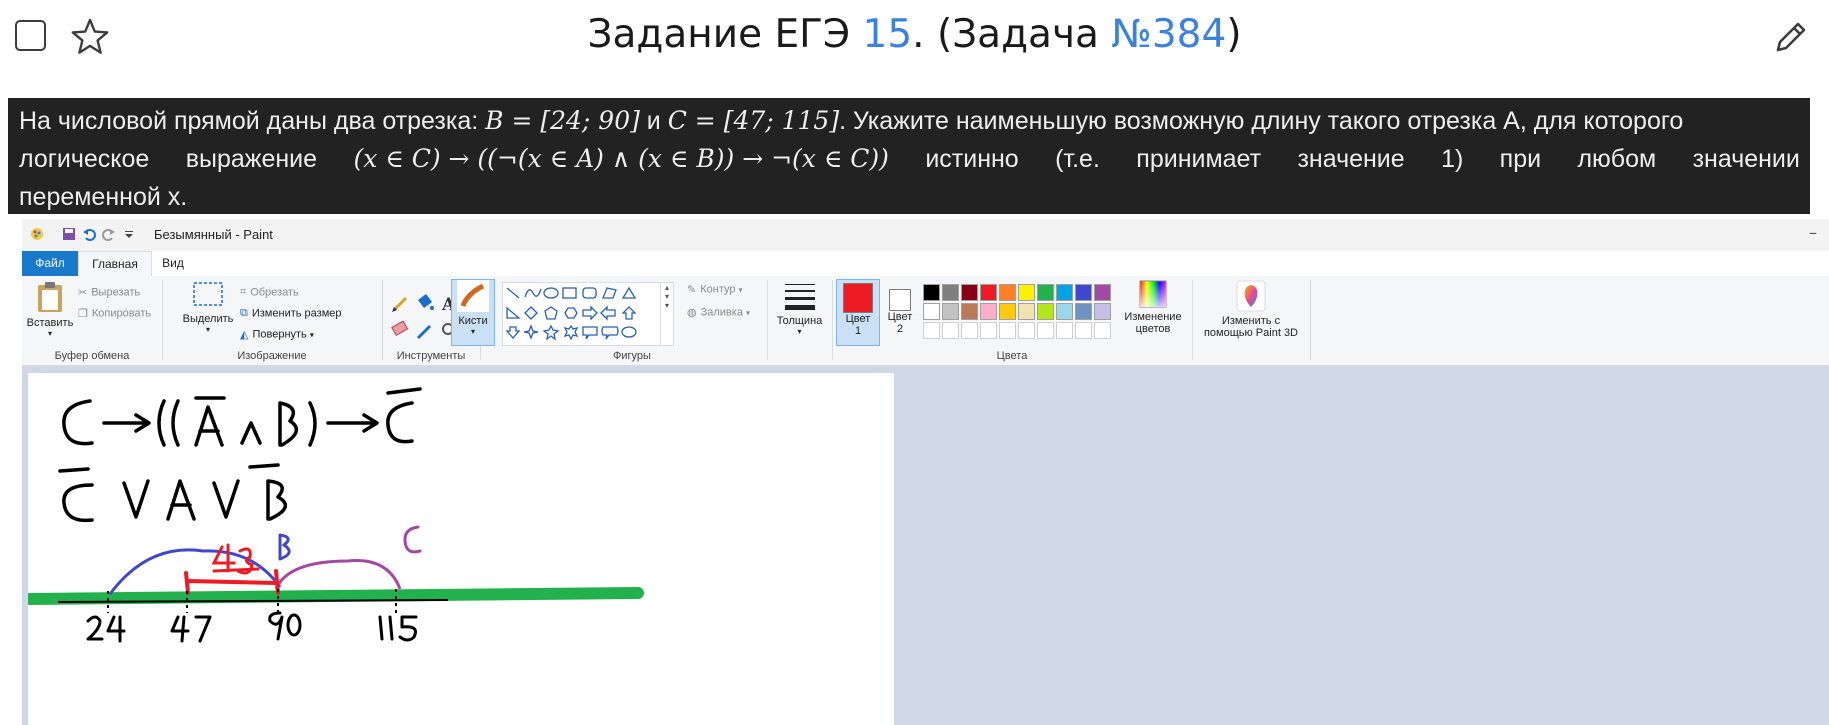 Image resolution: width=1829 pixels, height=725 pixels. I want to click on cut-button: ✂ Вырезать, so click(109, 292).